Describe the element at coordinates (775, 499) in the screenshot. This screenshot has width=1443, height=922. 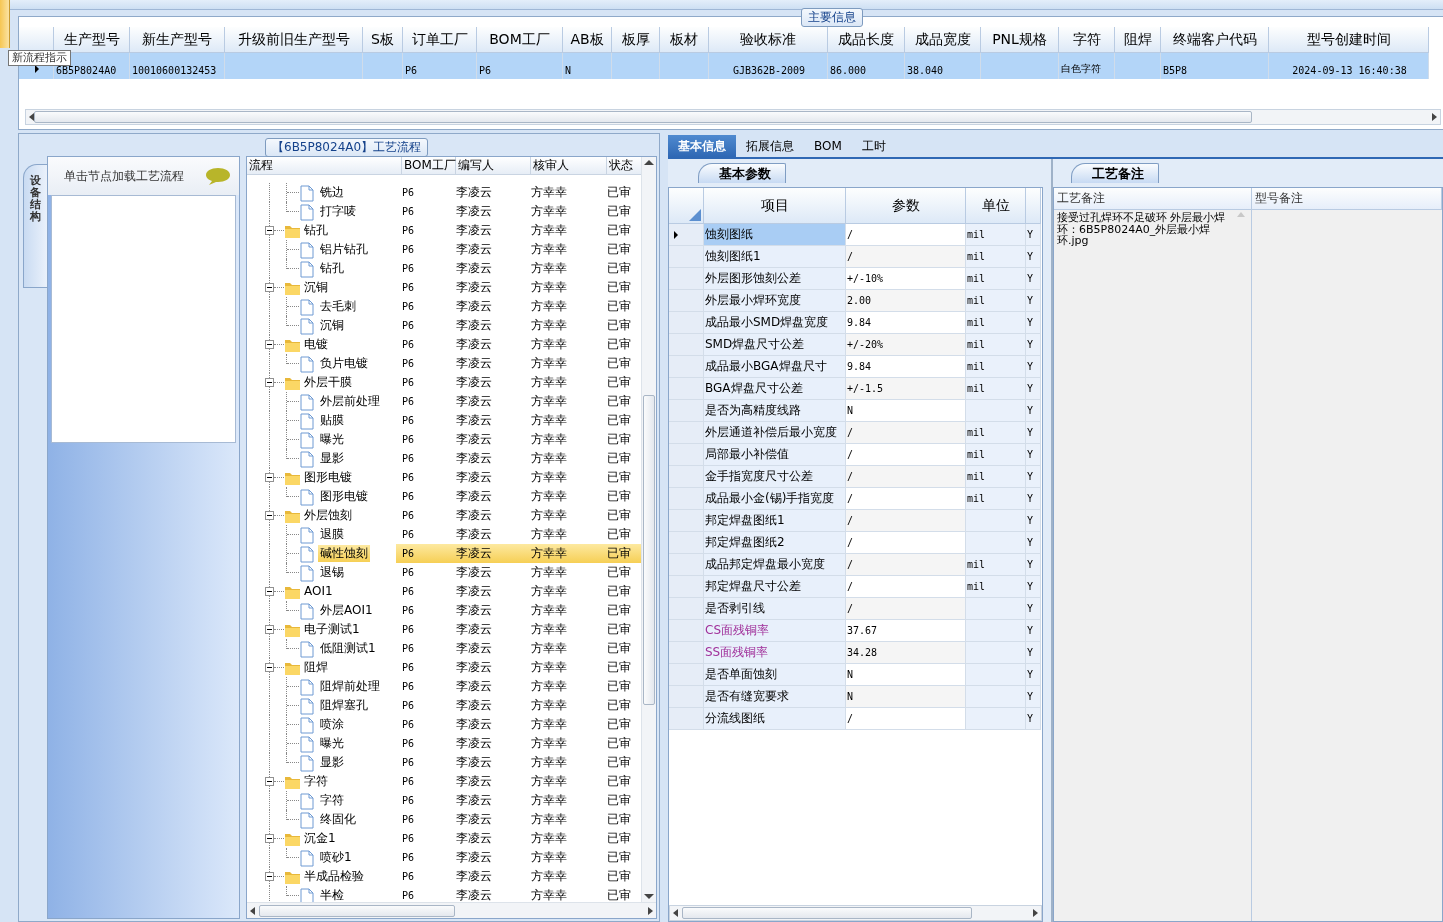
I see `table-cell: 成品最小金(锡)手指宽度` at that location.